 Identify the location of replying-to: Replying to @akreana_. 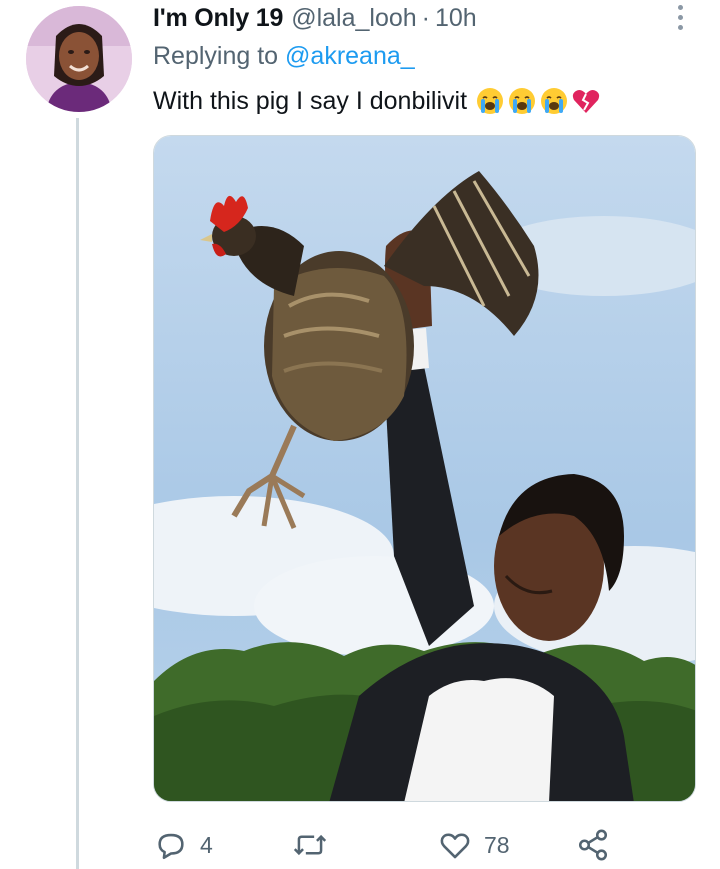
(284, 56).